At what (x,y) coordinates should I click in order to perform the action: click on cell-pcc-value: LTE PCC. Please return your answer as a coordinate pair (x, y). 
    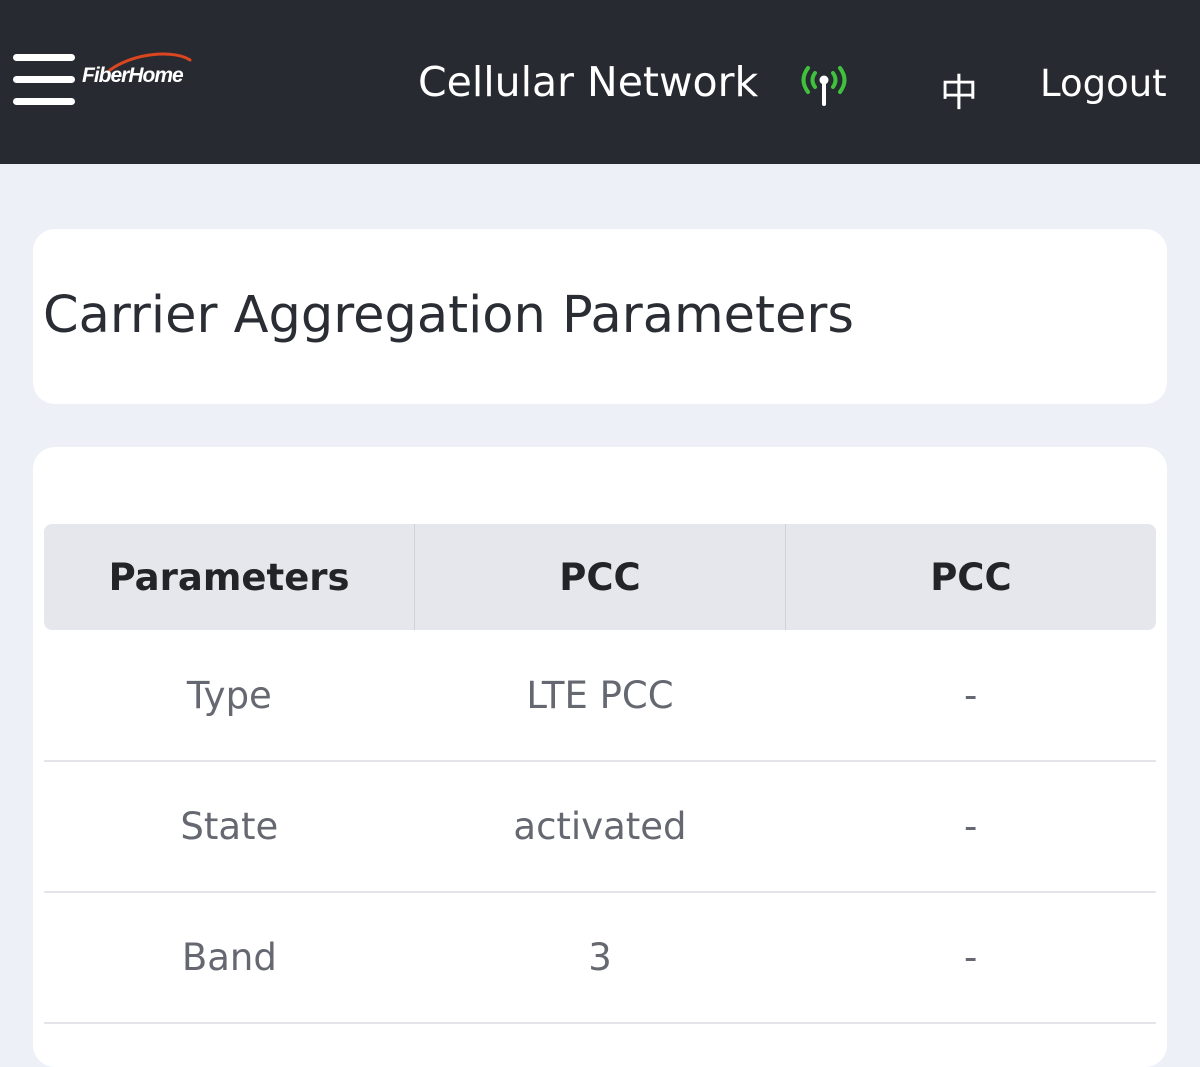
    Looking at the image, I should click on (600, 696).